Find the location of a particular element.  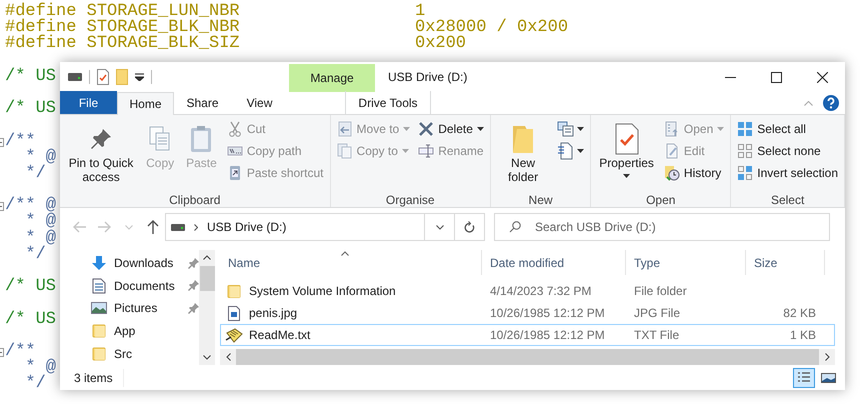

ribbon-group-label: Clipboard is located at coordinates (194, 200).